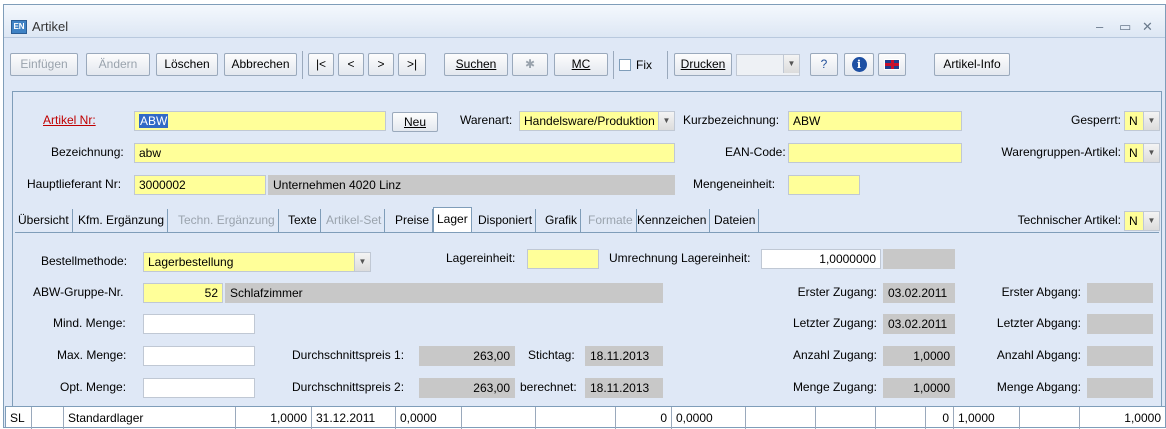 Image resolution: width=1166 pixels, height=429 pixels. Describe the element at coordinates (413, 221) in the screenshot. I see `tab-preise: Preise` at that location.